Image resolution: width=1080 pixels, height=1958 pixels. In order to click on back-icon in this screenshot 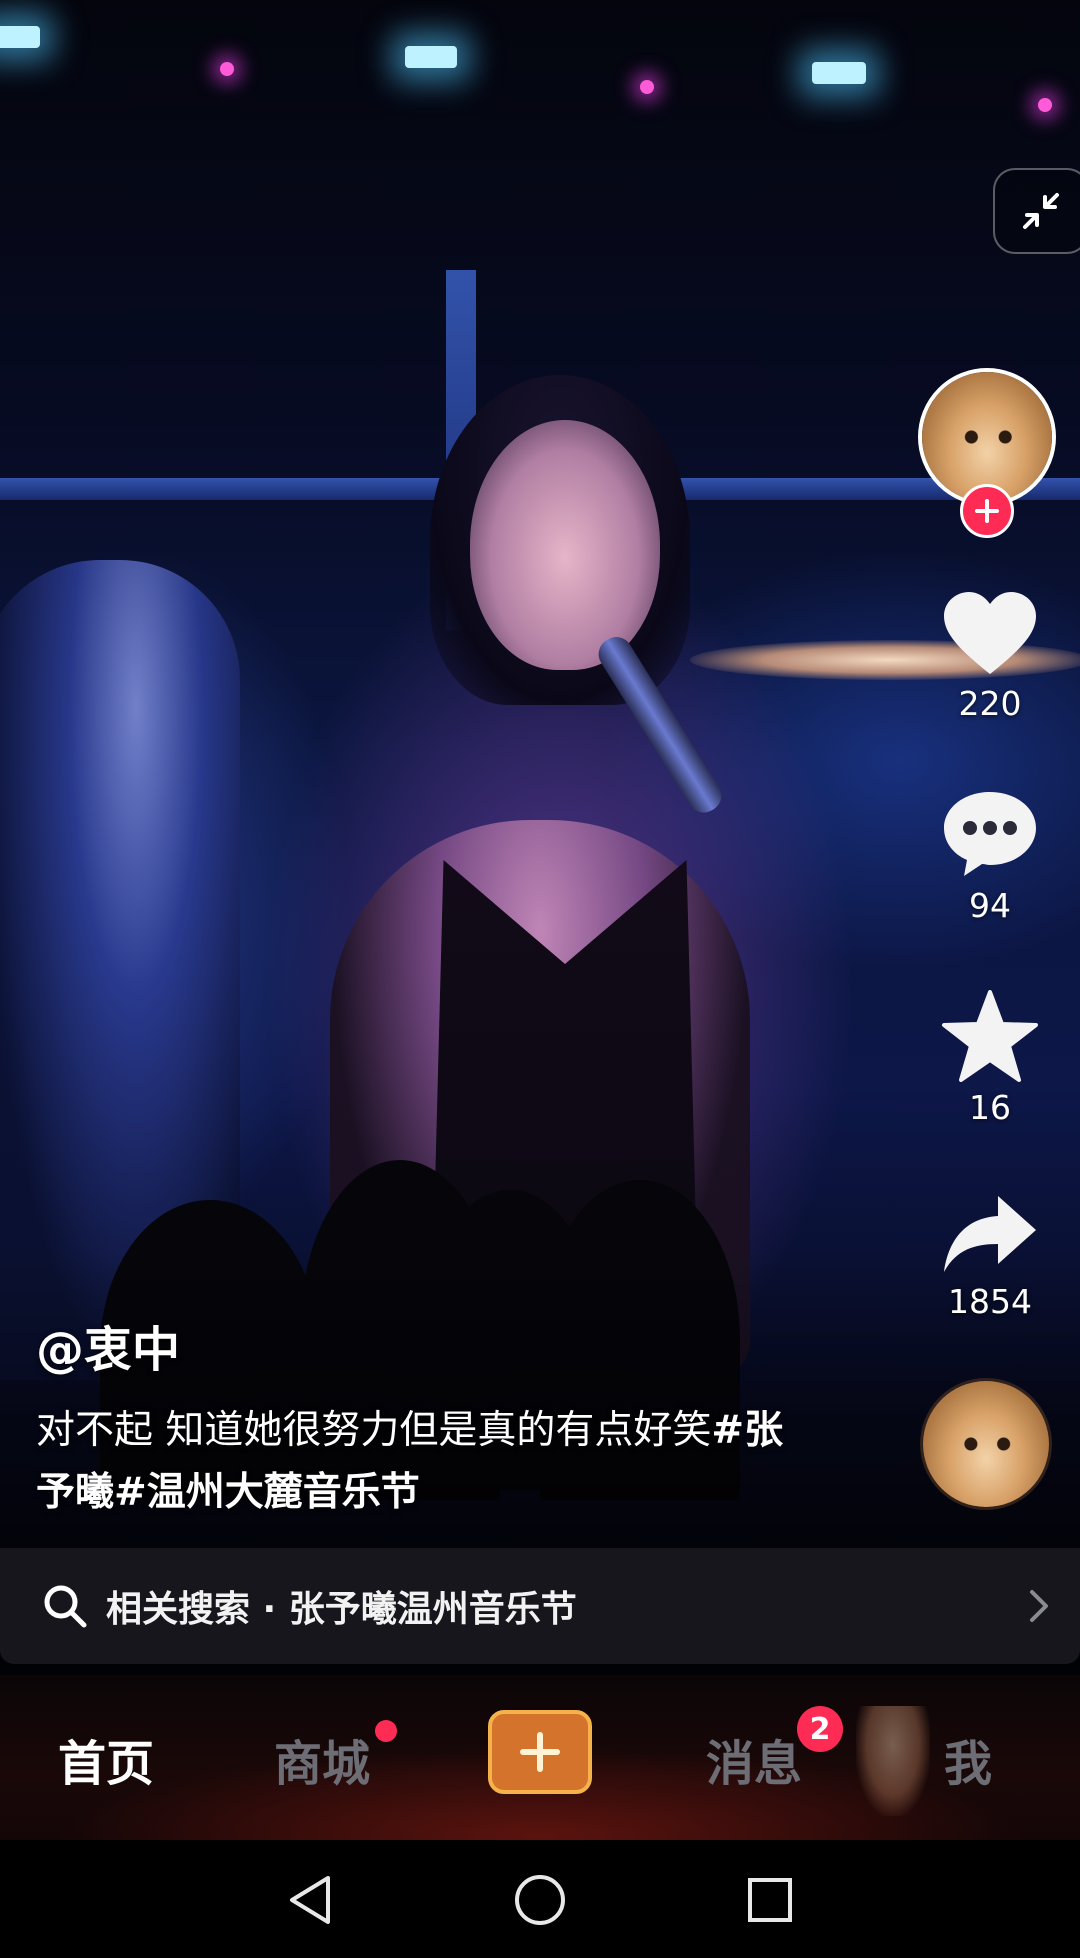, I will do `click(310, 1900)`.